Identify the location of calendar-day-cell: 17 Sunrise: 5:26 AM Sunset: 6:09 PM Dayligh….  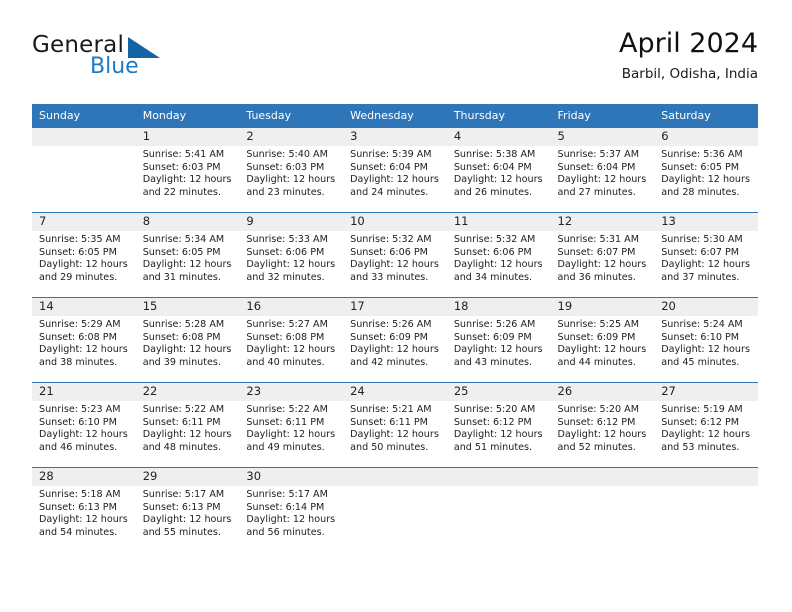
(395, 340).